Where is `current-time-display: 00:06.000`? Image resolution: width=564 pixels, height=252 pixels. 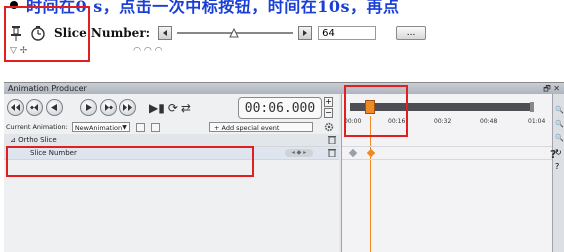 current-time-display: 00:06.000 is located at coordinates (280, 108).